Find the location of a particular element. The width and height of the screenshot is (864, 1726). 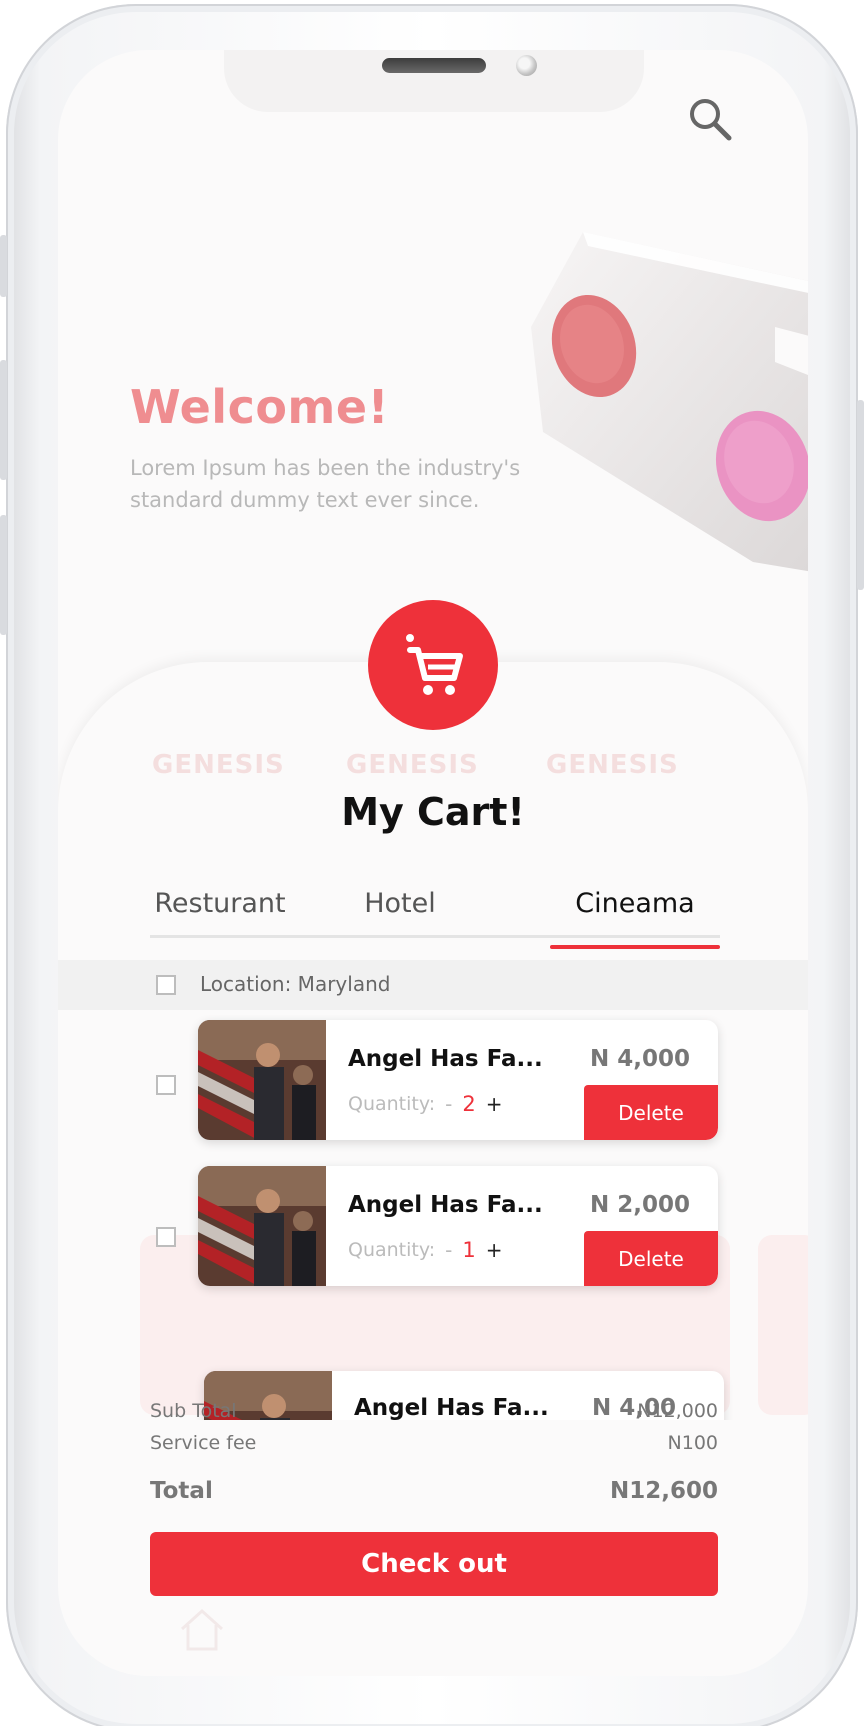

front-camera is located at coordinates (526, 65).